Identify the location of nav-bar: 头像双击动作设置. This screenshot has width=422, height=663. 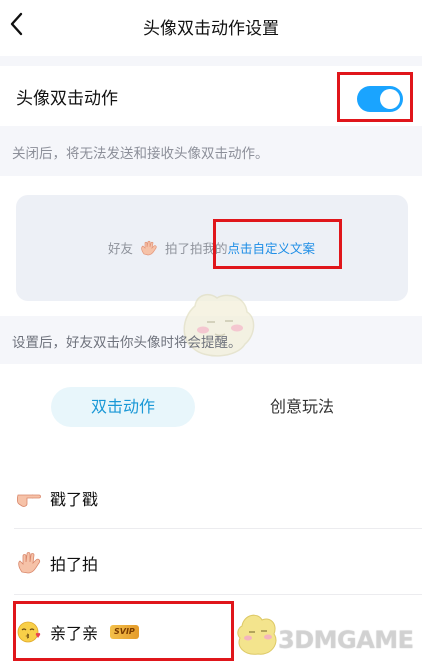
(211, 28).